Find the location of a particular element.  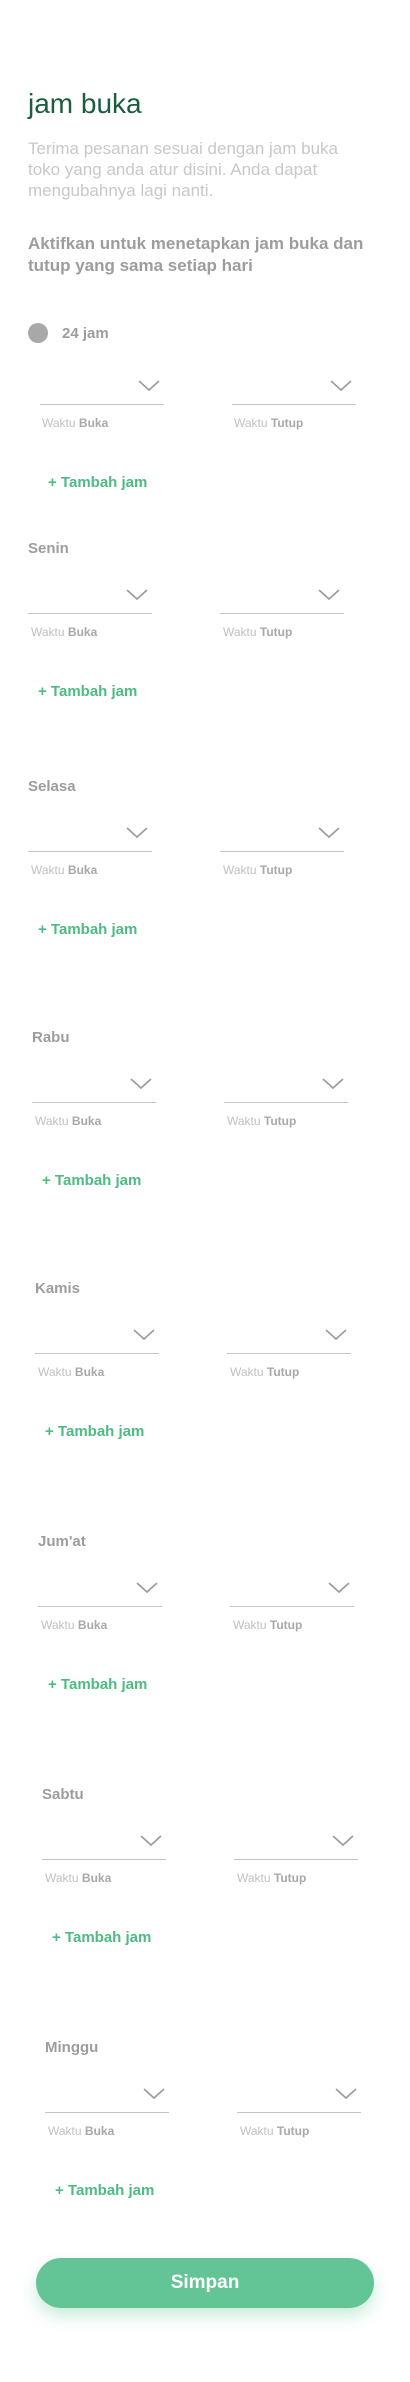

selasa-close-time-select is located at coordinates (282, 836).